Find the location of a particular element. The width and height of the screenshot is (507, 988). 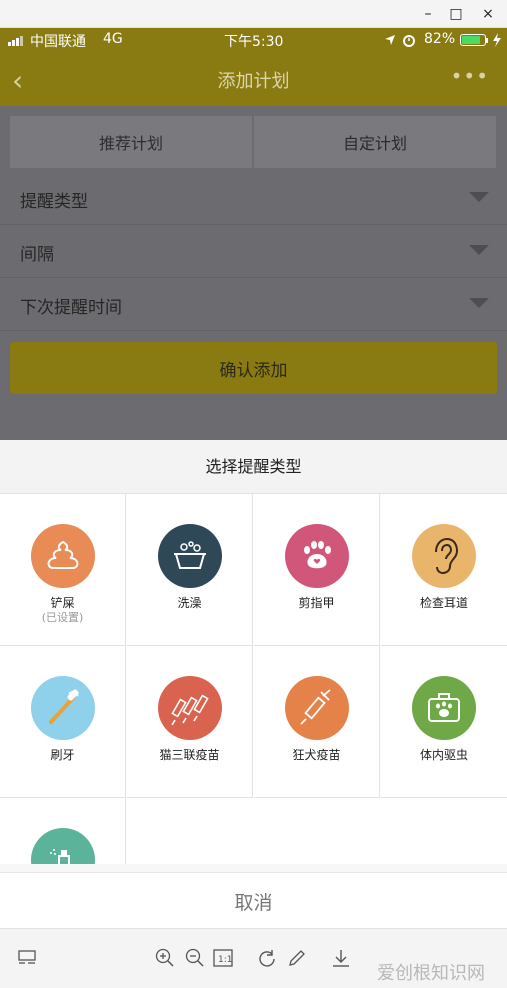

zoom-out-icon is located at coordinates (195, 958).